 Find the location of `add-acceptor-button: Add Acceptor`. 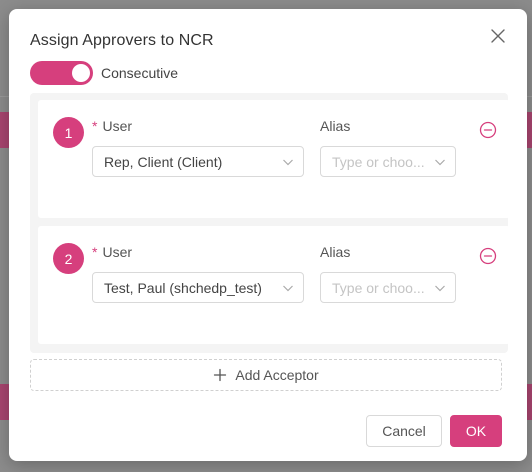

add-acceptor-button: Add Acceptor is located at coordinates (266, 375).